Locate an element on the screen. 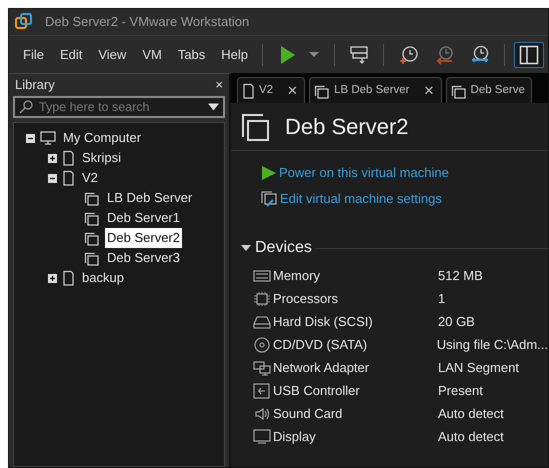 This screenshot has width=549, height=468. device-name: Hard Disk (SCSI) is located at coordinates (323, 322).